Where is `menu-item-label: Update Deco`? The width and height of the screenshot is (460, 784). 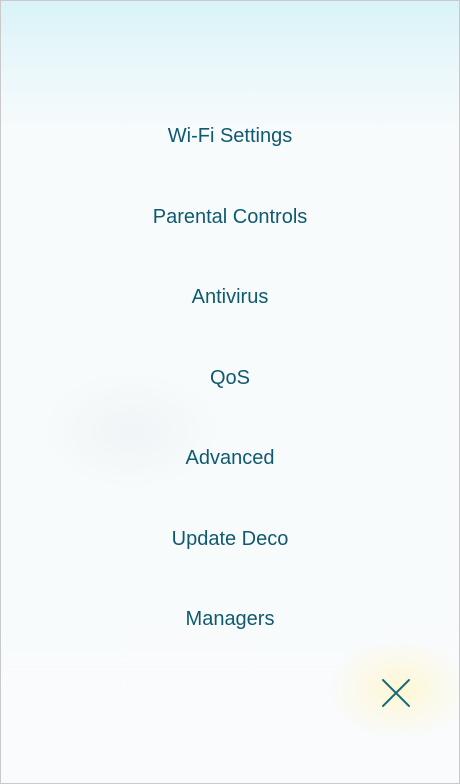 menu-item-label: Update Deco is located at coordinates (230, 538).